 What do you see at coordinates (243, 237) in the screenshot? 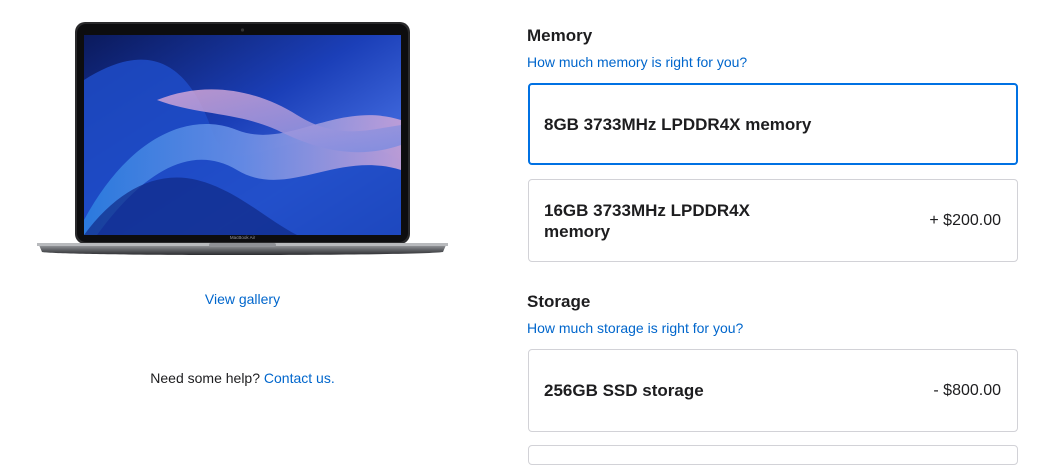
I see `laptop-badge: MacBook Air` at bounding box center [243, 237].